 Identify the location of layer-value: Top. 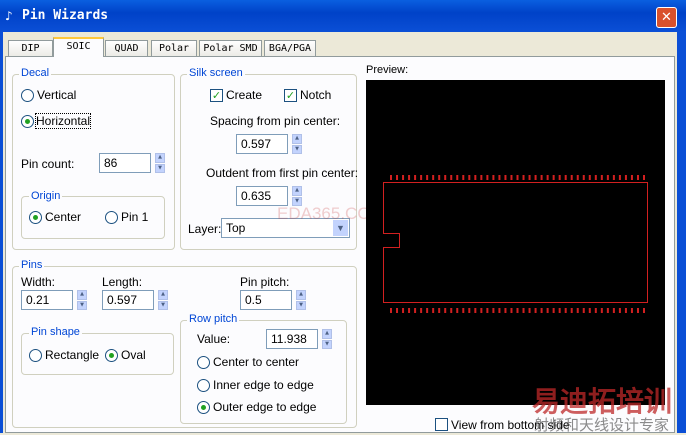
(236, 228).